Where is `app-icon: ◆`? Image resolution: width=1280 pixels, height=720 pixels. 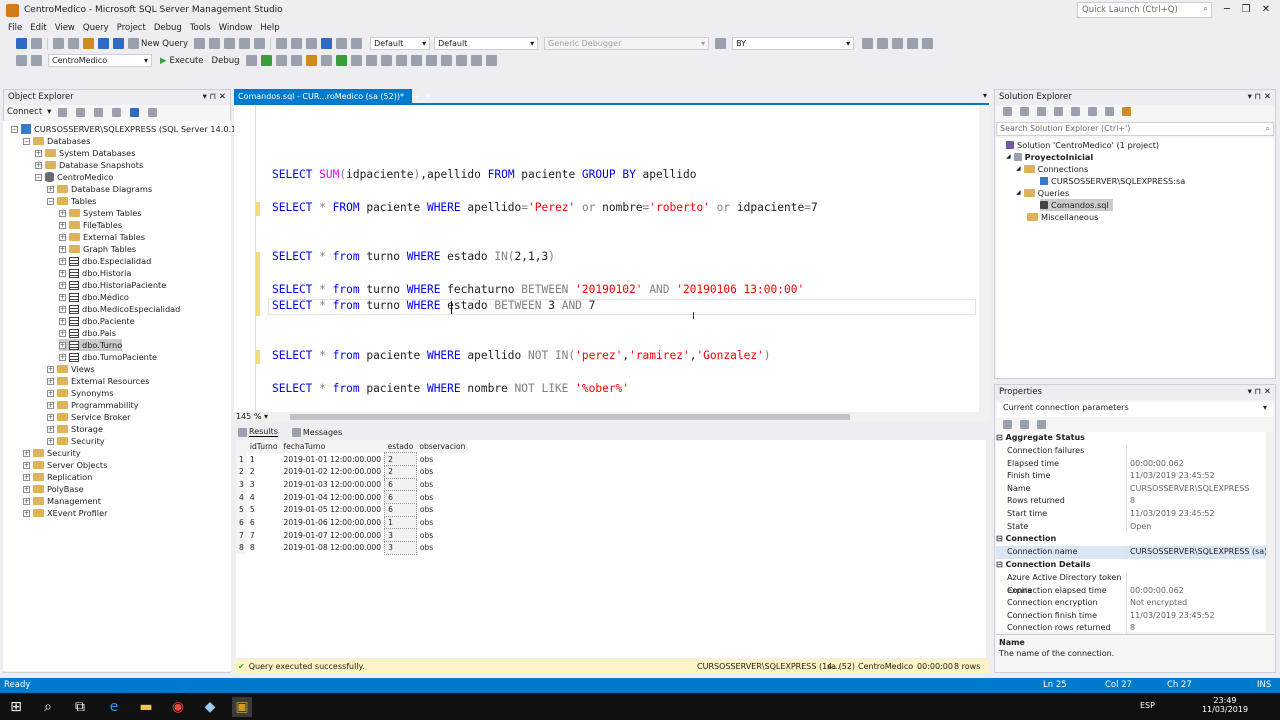 app-icon: ◆ is located at coordinates (210, 707).